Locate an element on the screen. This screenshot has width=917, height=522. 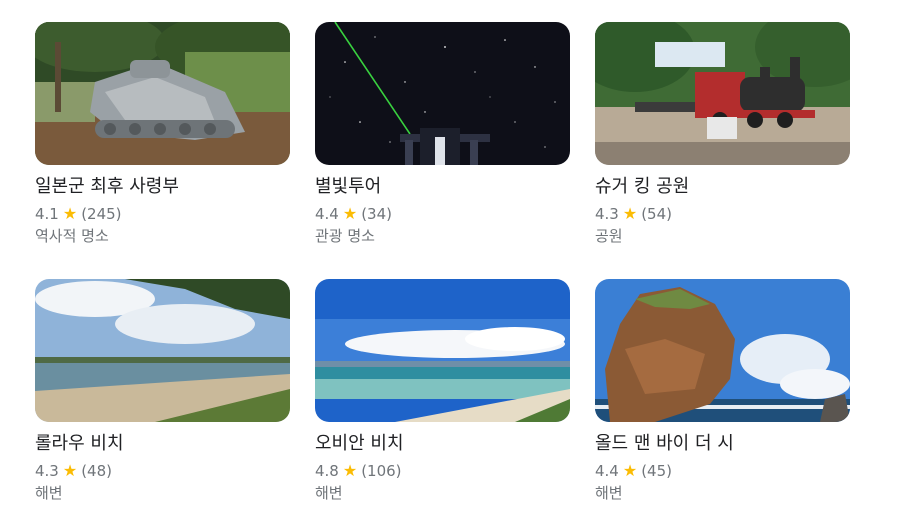
review-count: (106) is located at coordinates (381, 471).